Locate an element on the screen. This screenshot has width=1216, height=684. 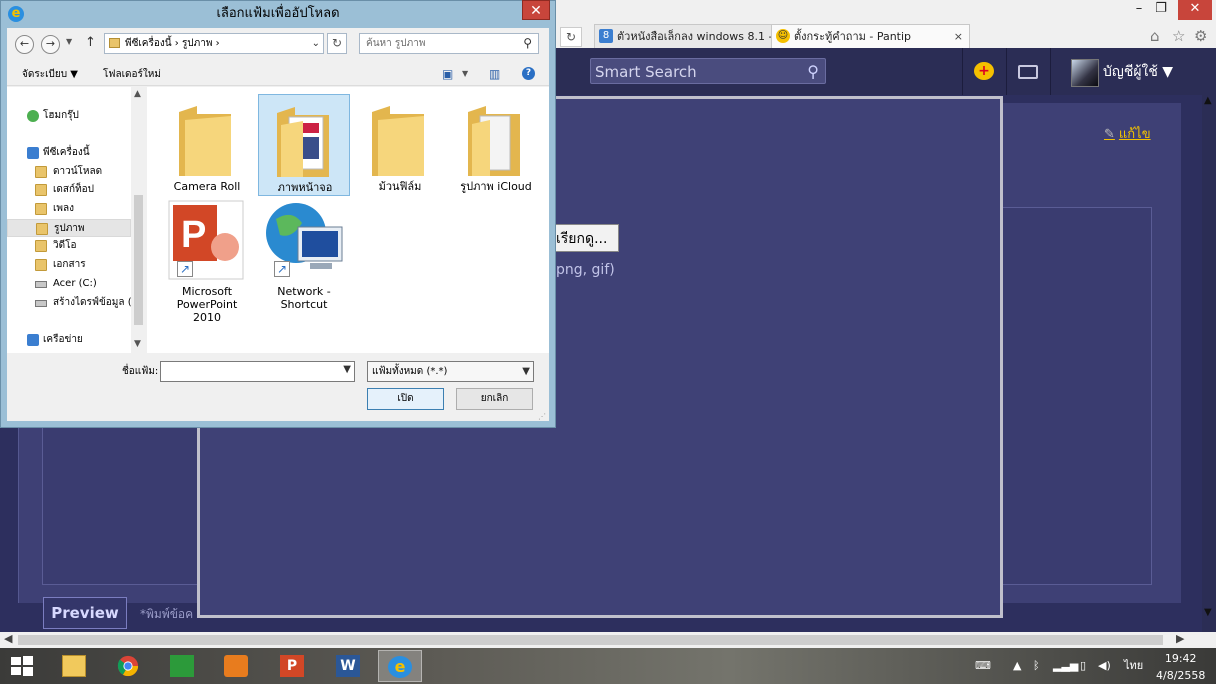
language-indicator: ไทย is located at coordinates (1133, 666).